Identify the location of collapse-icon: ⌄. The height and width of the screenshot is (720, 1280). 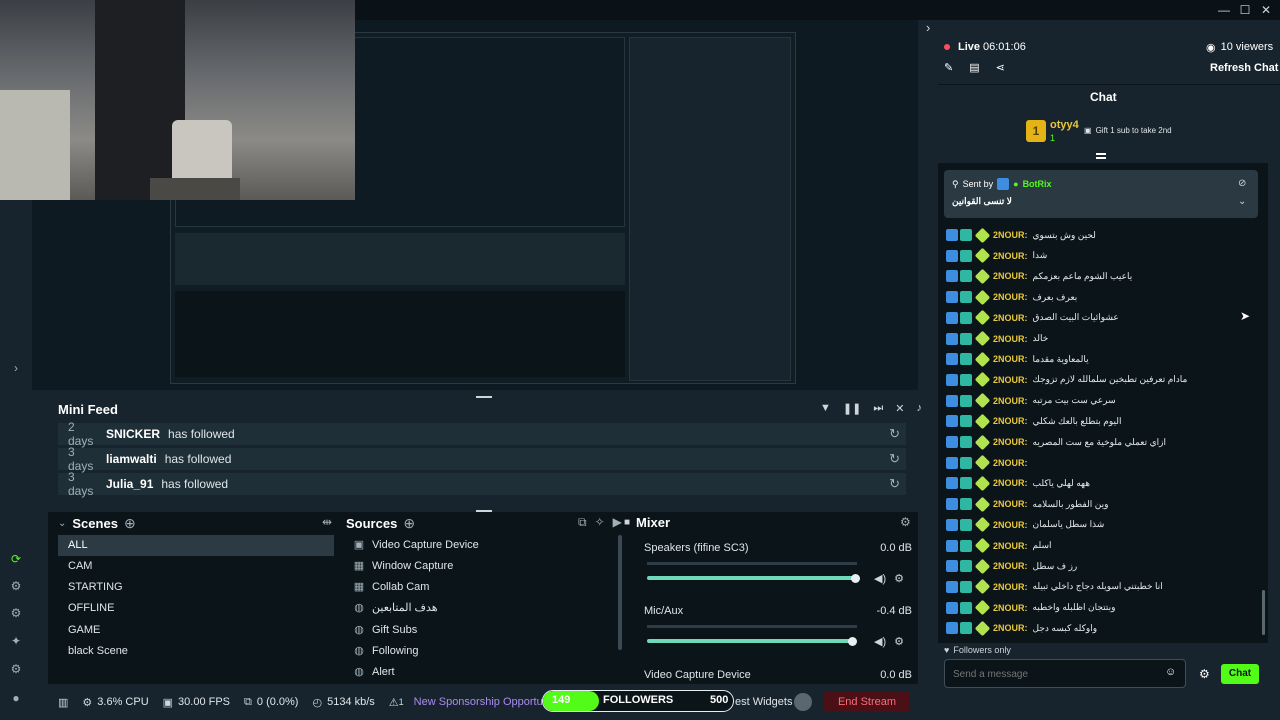
(62, 523).